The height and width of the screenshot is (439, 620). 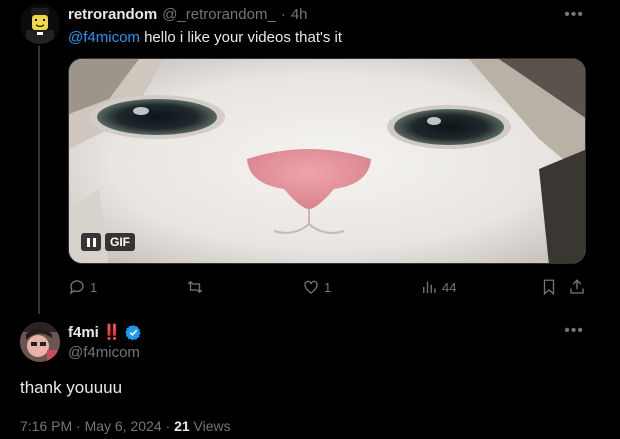 What do you see at coordinates (210, 426) in the screenshot?
I see `views-label: Views` at bounding box center [210, 426].